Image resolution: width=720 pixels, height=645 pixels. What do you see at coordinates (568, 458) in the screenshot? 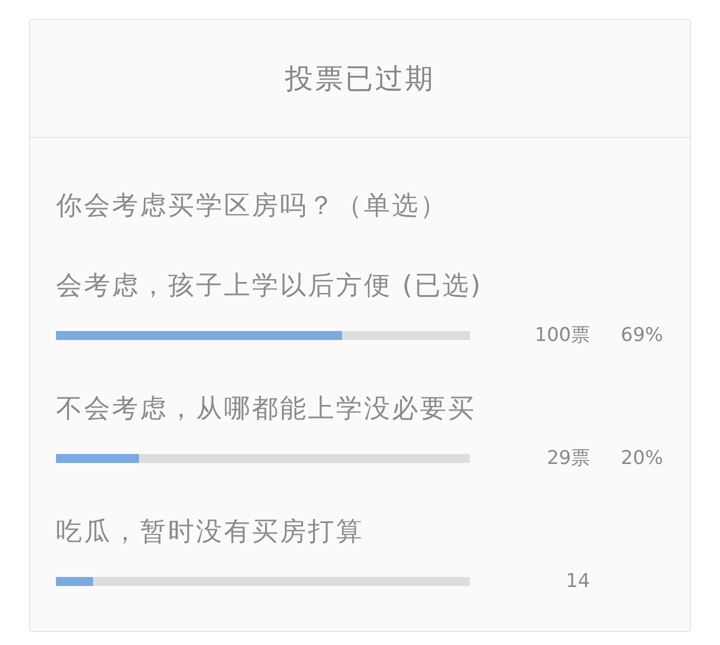
I see `vote-count: 29票` at bounding box center [568, 458].